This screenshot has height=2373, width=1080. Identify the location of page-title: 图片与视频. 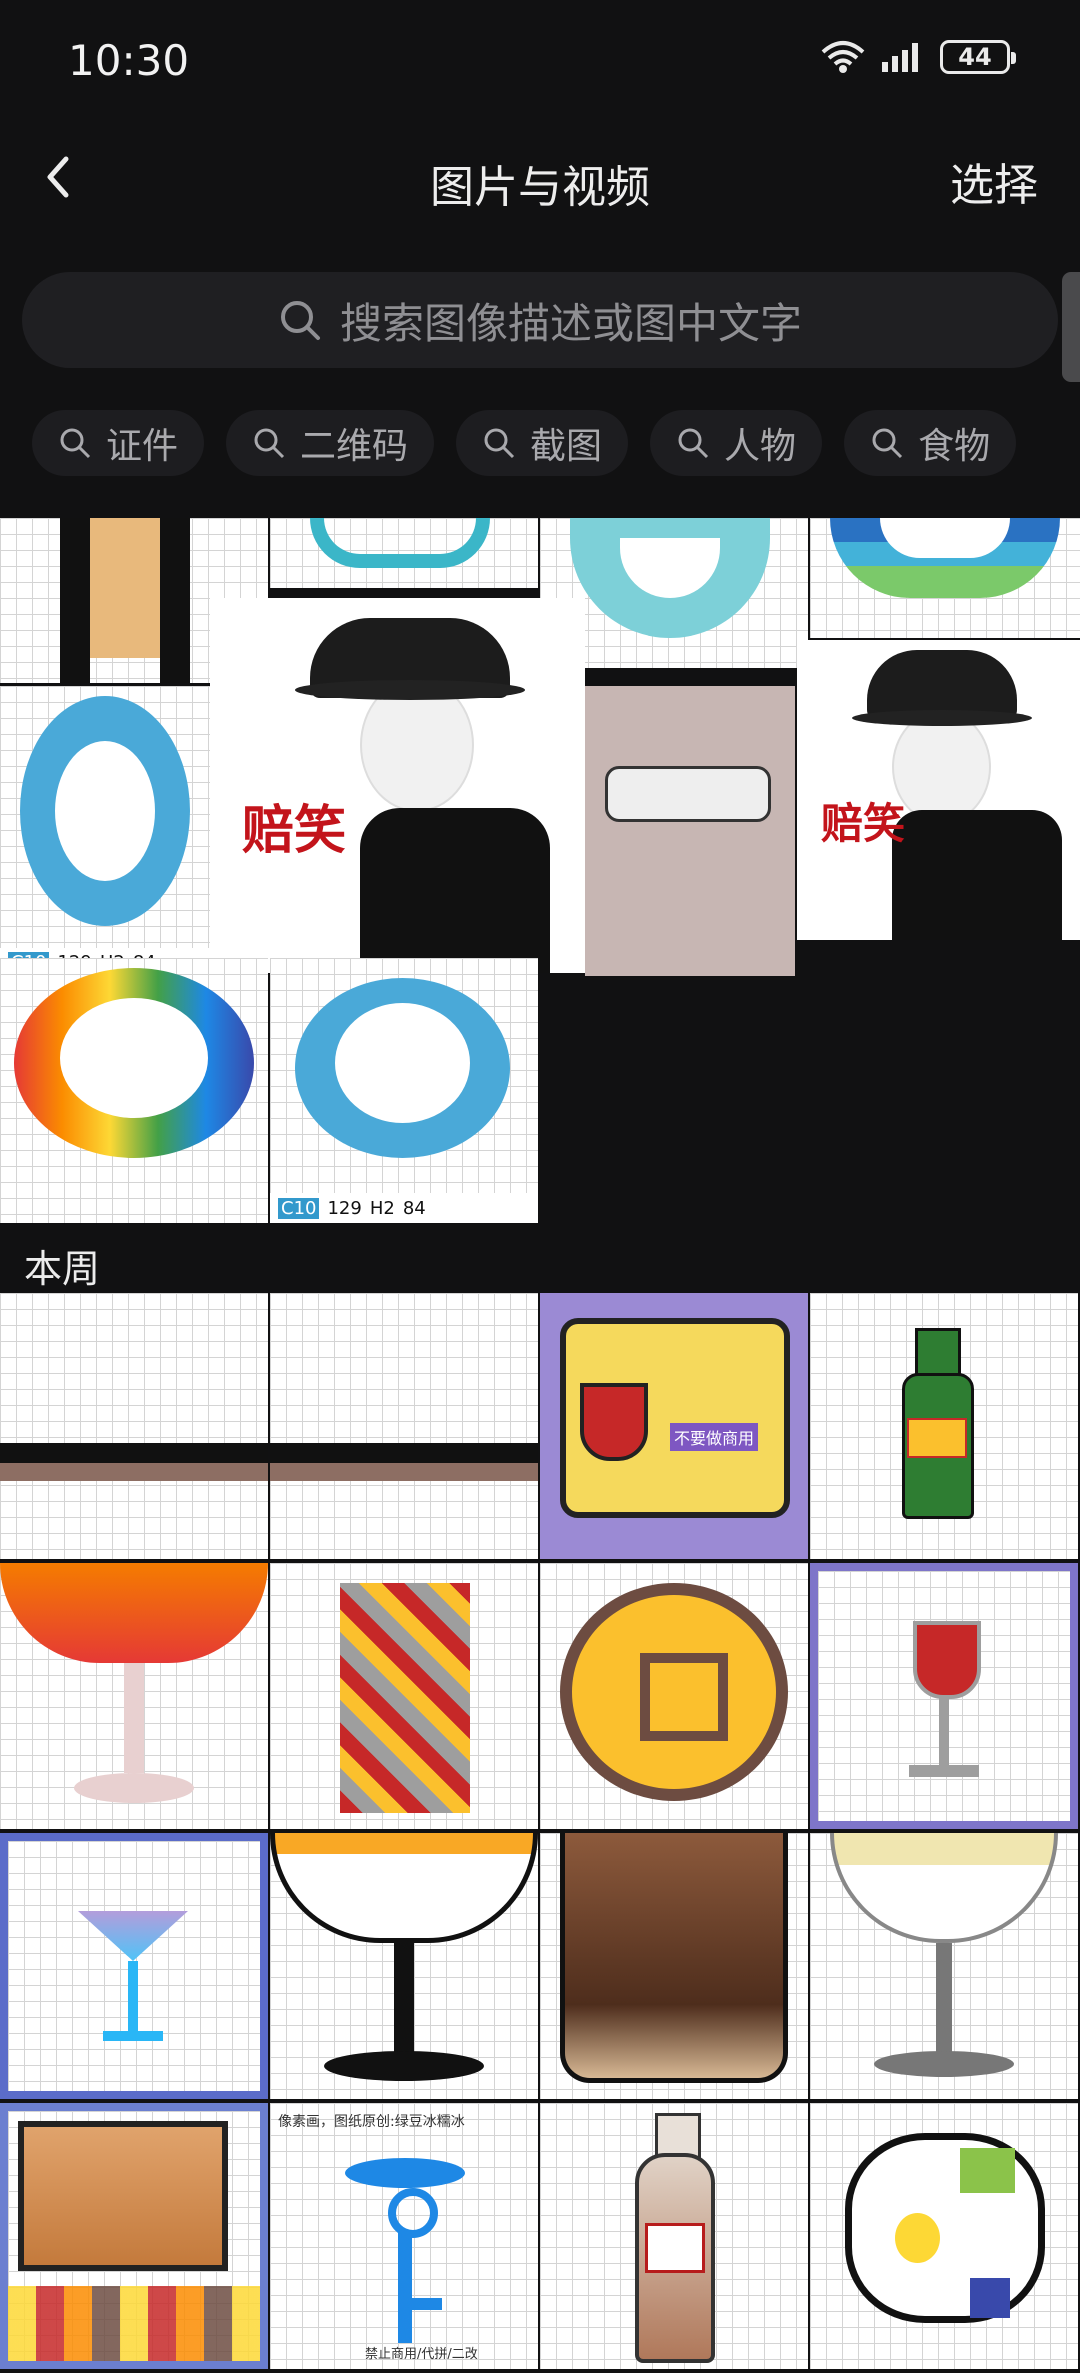
(540, 187).